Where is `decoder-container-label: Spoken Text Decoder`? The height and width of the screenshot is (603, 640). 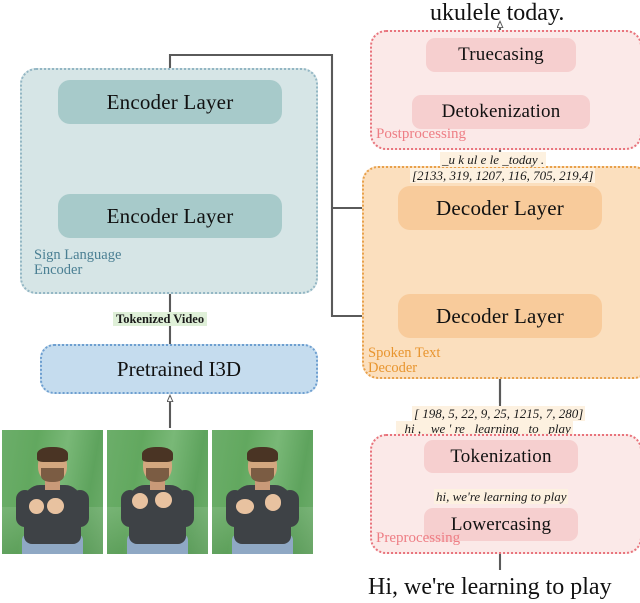
decoder-container-label: Spoken Text Decoder is located at coordinates (404, 361).